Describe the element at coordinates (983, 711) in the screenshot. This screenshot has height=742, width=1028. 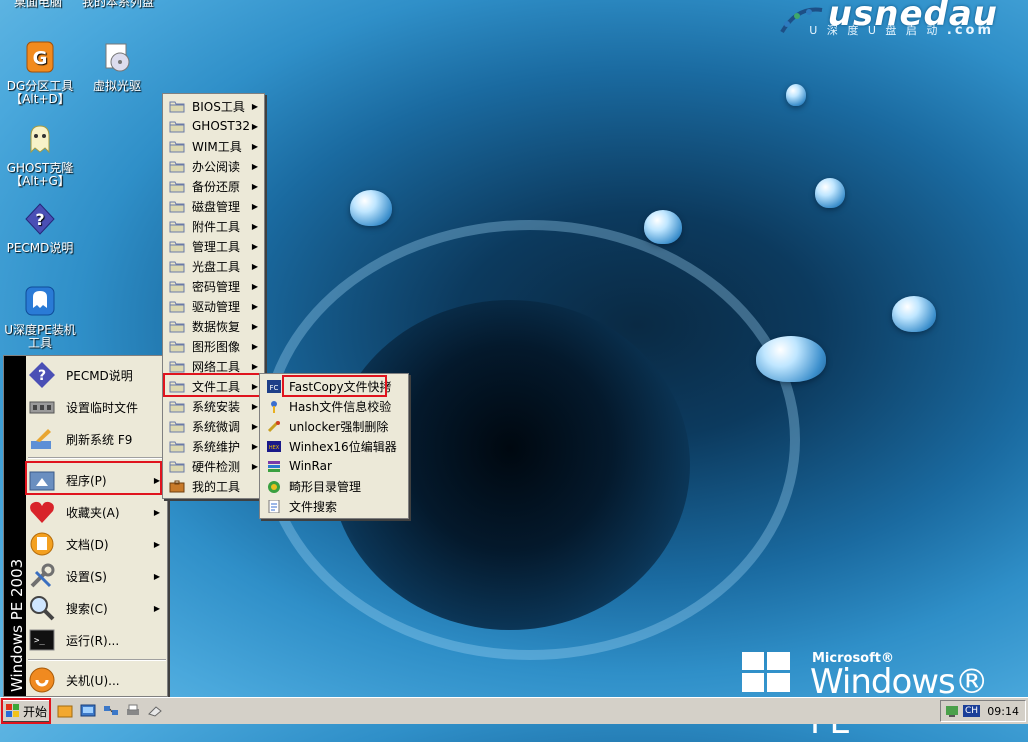
I see `system-tray: CH 09:14` at that location.